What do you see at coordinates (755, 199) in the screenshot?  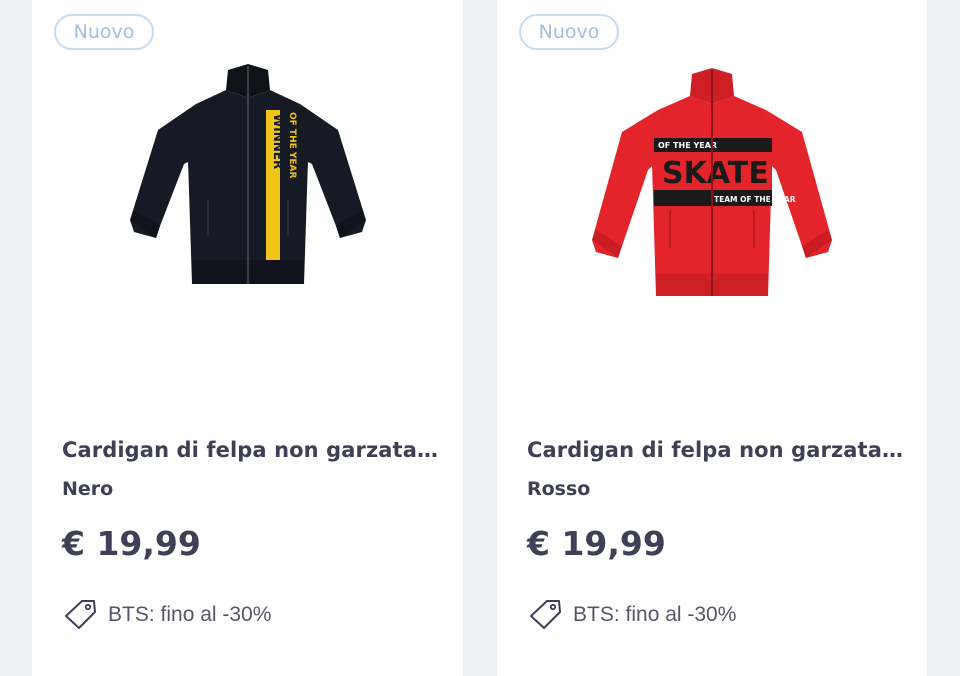 I see `svg-text: TEAM OF THE YEAR` at bounding box center [755, 199].